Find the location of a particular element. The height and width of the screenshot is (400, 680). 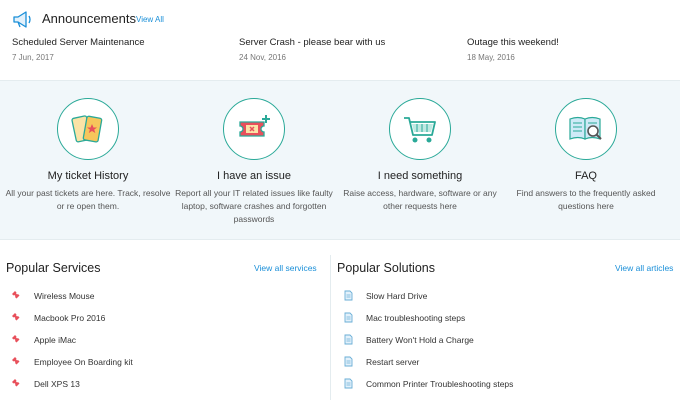

announcement-title: Outage this weekend! is located at coordinates (513, 42).